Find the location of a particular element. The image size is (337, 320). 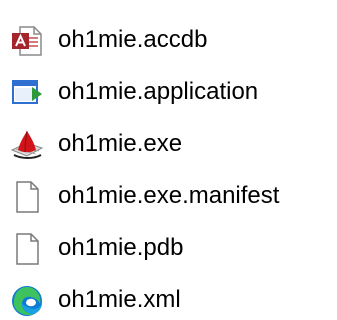

file-item-exe-manifest: oh1mie.exe.manifest is located at coordinates (168, 196).